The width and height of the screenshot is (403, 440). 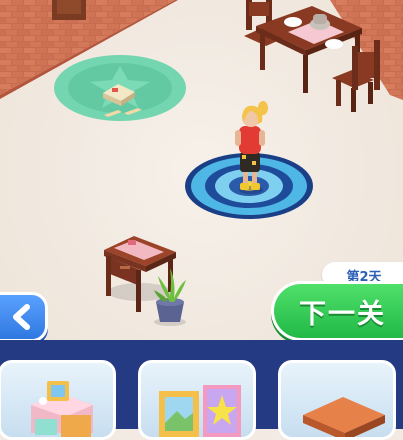 I want to click on picture-frames-icon, so click(x=200, y=411).